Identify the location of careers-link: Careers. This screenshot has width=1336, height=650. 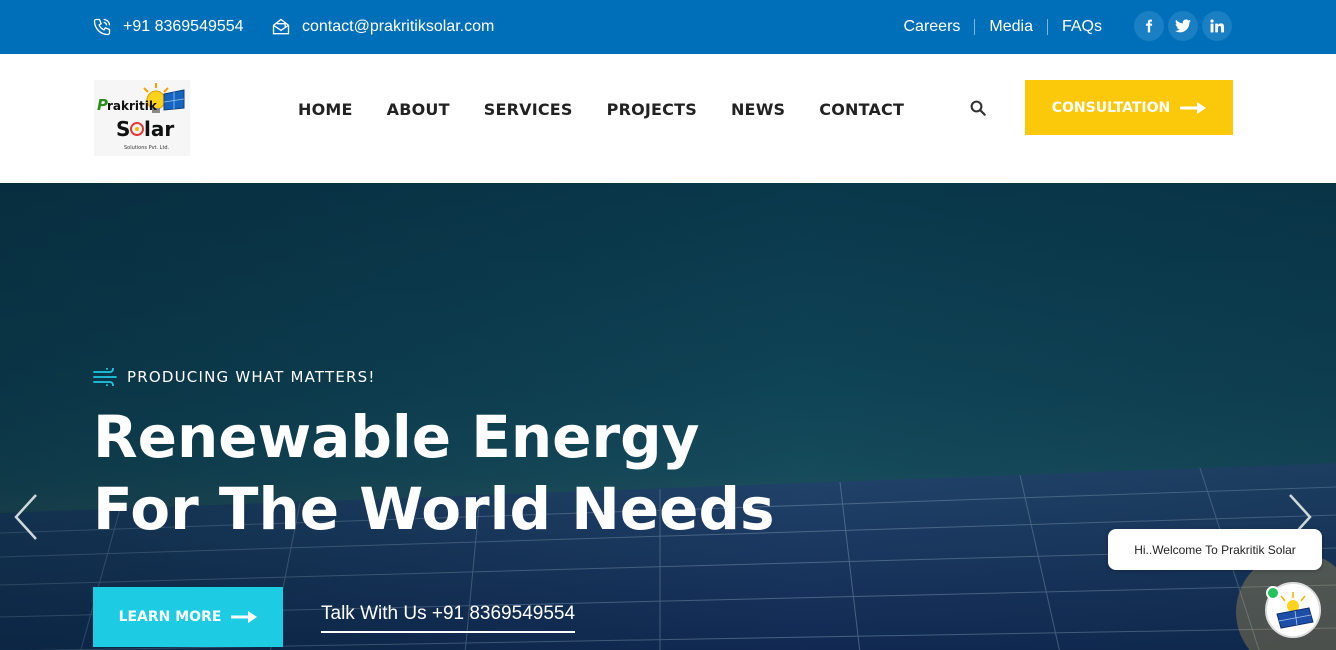
(932, 27).